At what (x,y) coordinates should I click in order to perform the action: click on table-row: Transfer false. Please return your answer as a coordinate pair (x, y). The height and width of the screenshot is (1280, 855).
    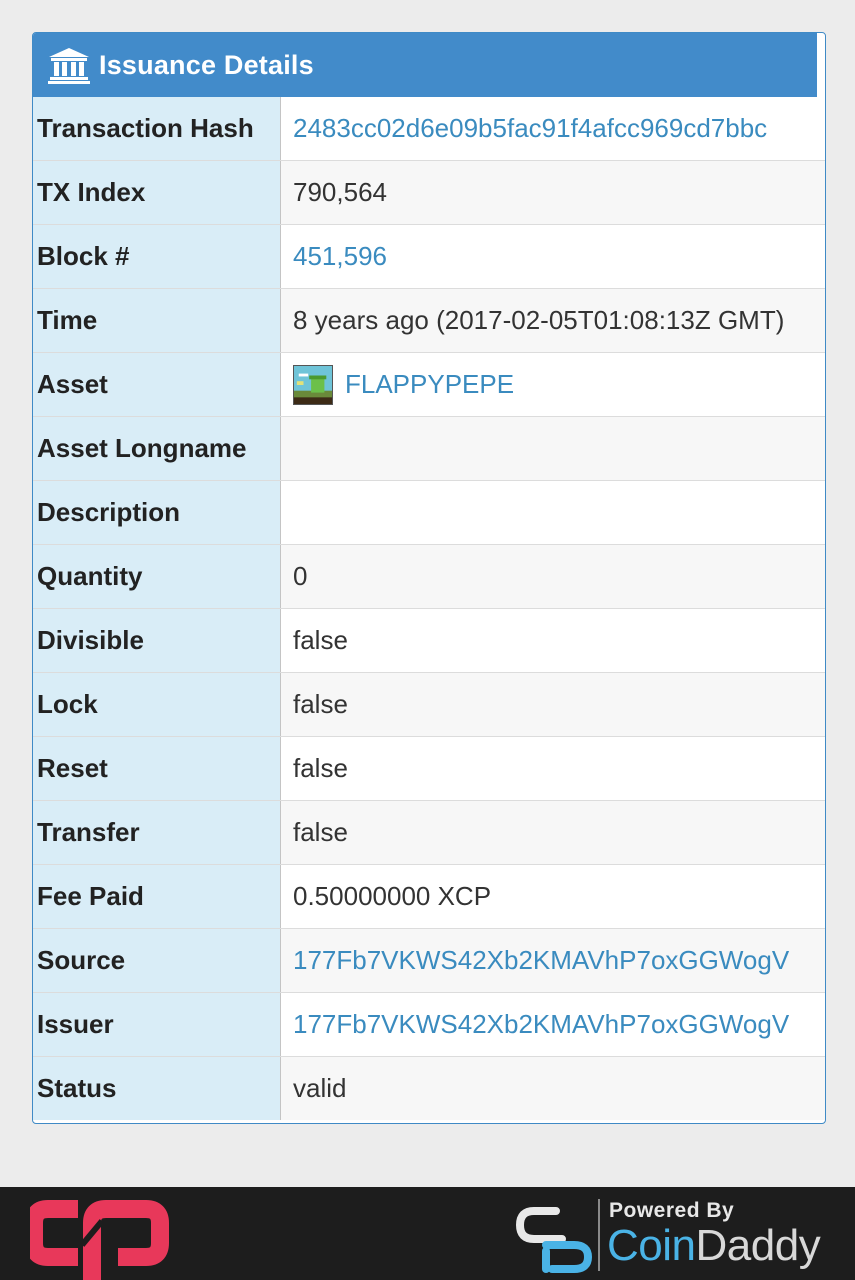
    Looking at the image, I should click on (429, 832).